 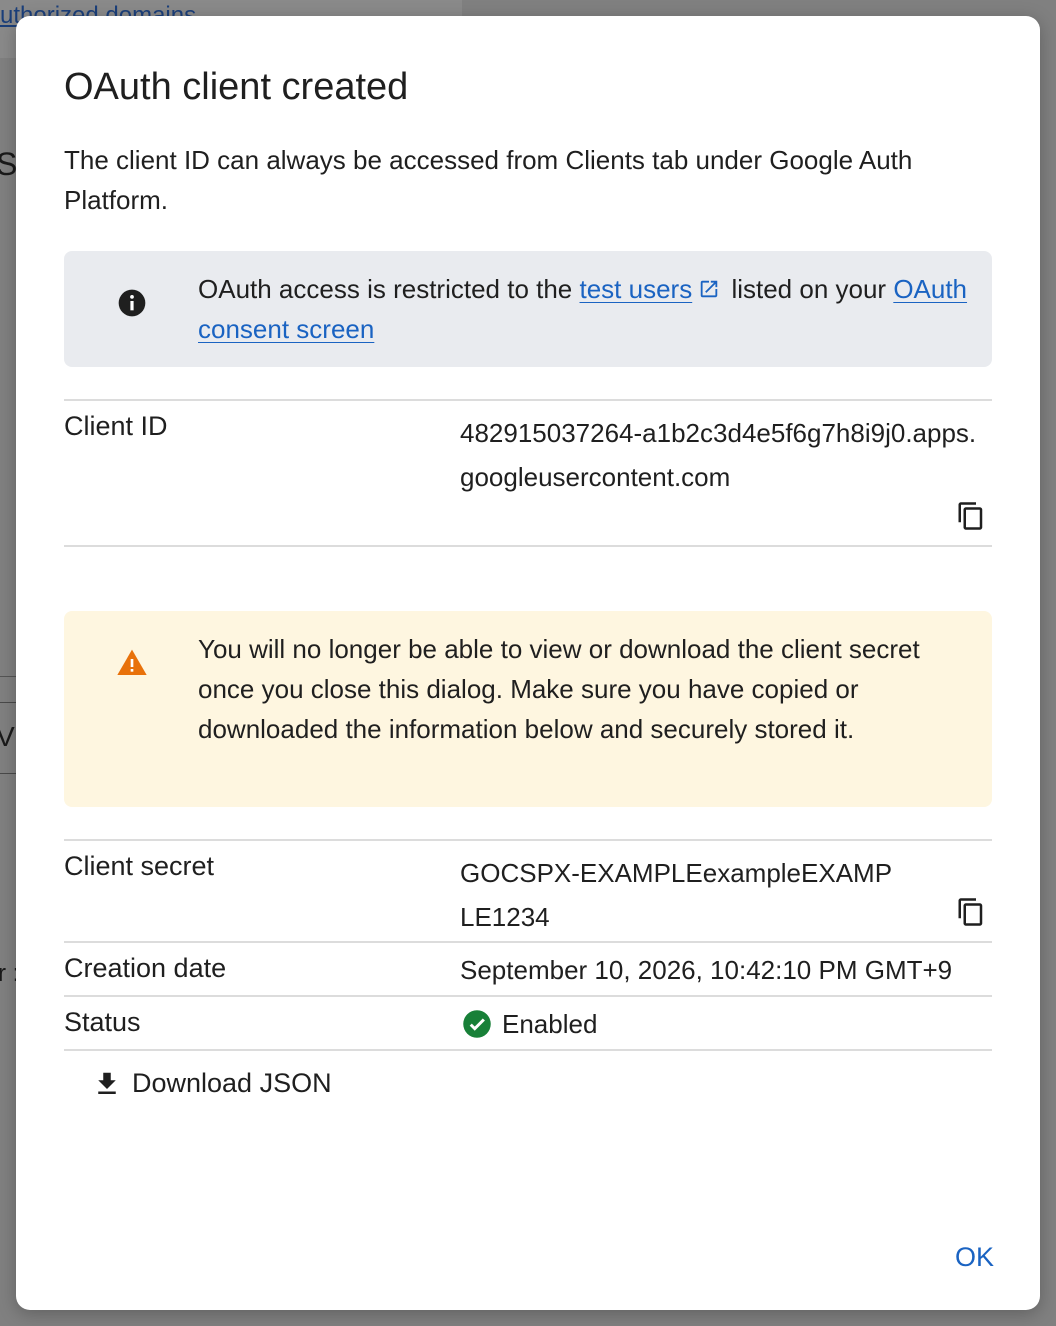 I want to click on check-circle-icon, so click(x=477, y=1024).